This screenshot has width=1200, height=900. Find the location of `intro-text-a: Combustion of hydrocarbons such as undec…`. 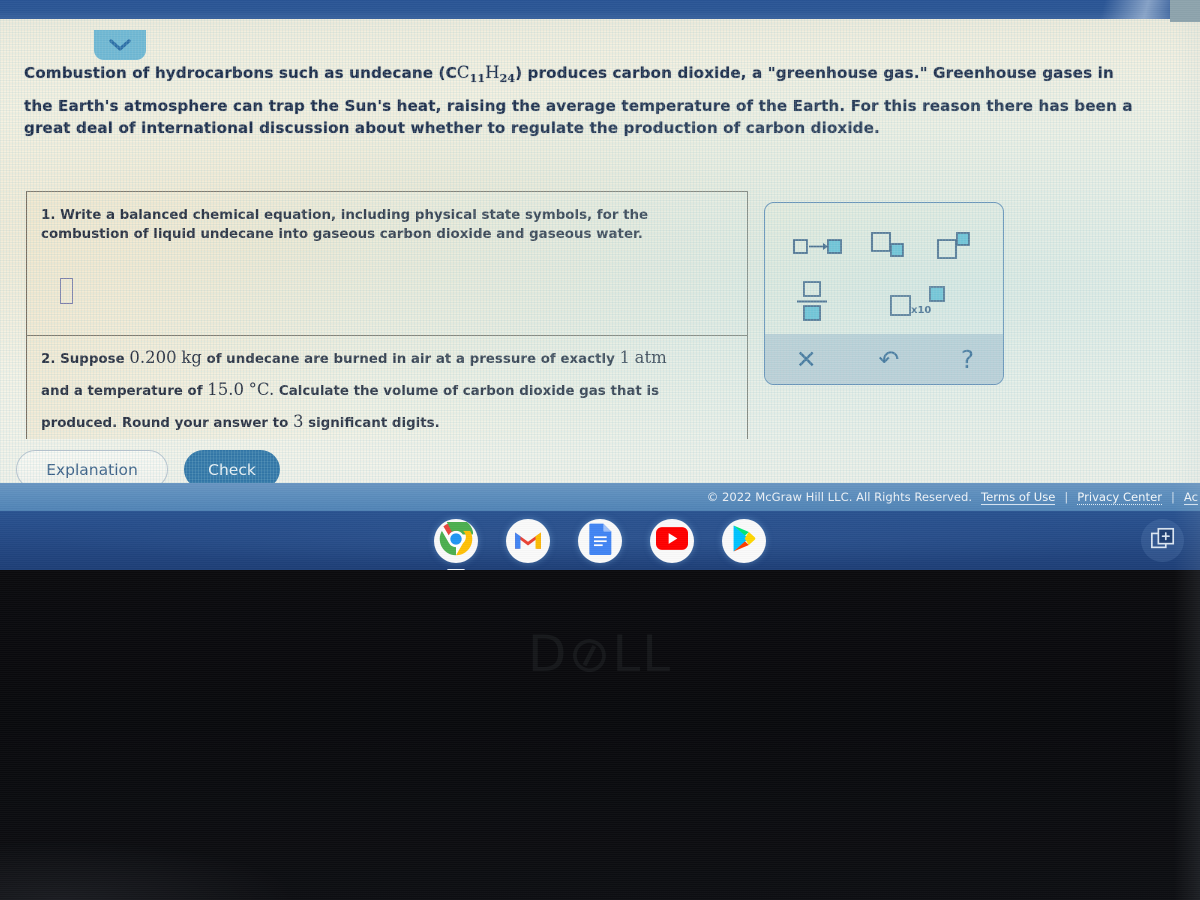

intro-text-a: Combustion of hydrocarbons such as undec… is located at coordinates (240, 73).